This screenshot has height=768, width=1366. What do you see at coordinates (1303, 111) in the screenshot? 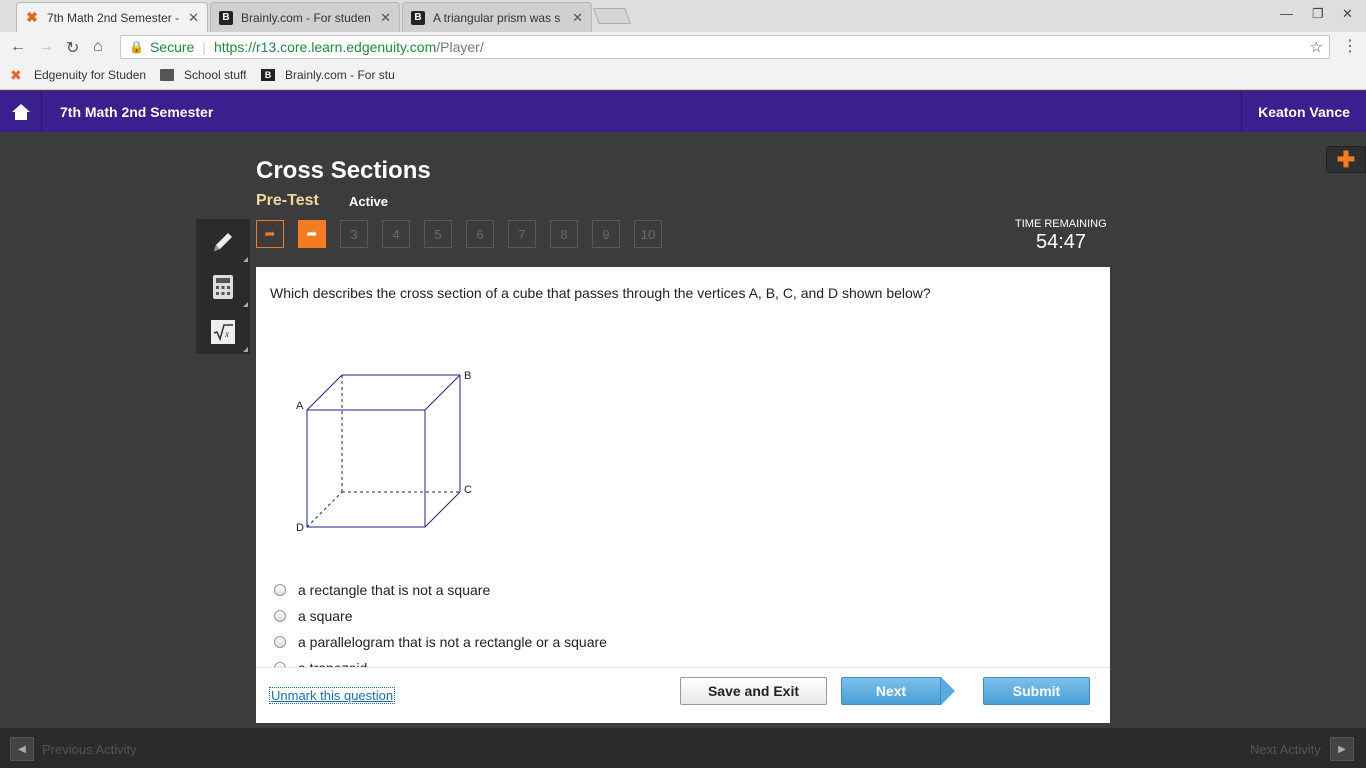
I see `user-name-button: Keaton Vance` at bounding box center [1303, 111].